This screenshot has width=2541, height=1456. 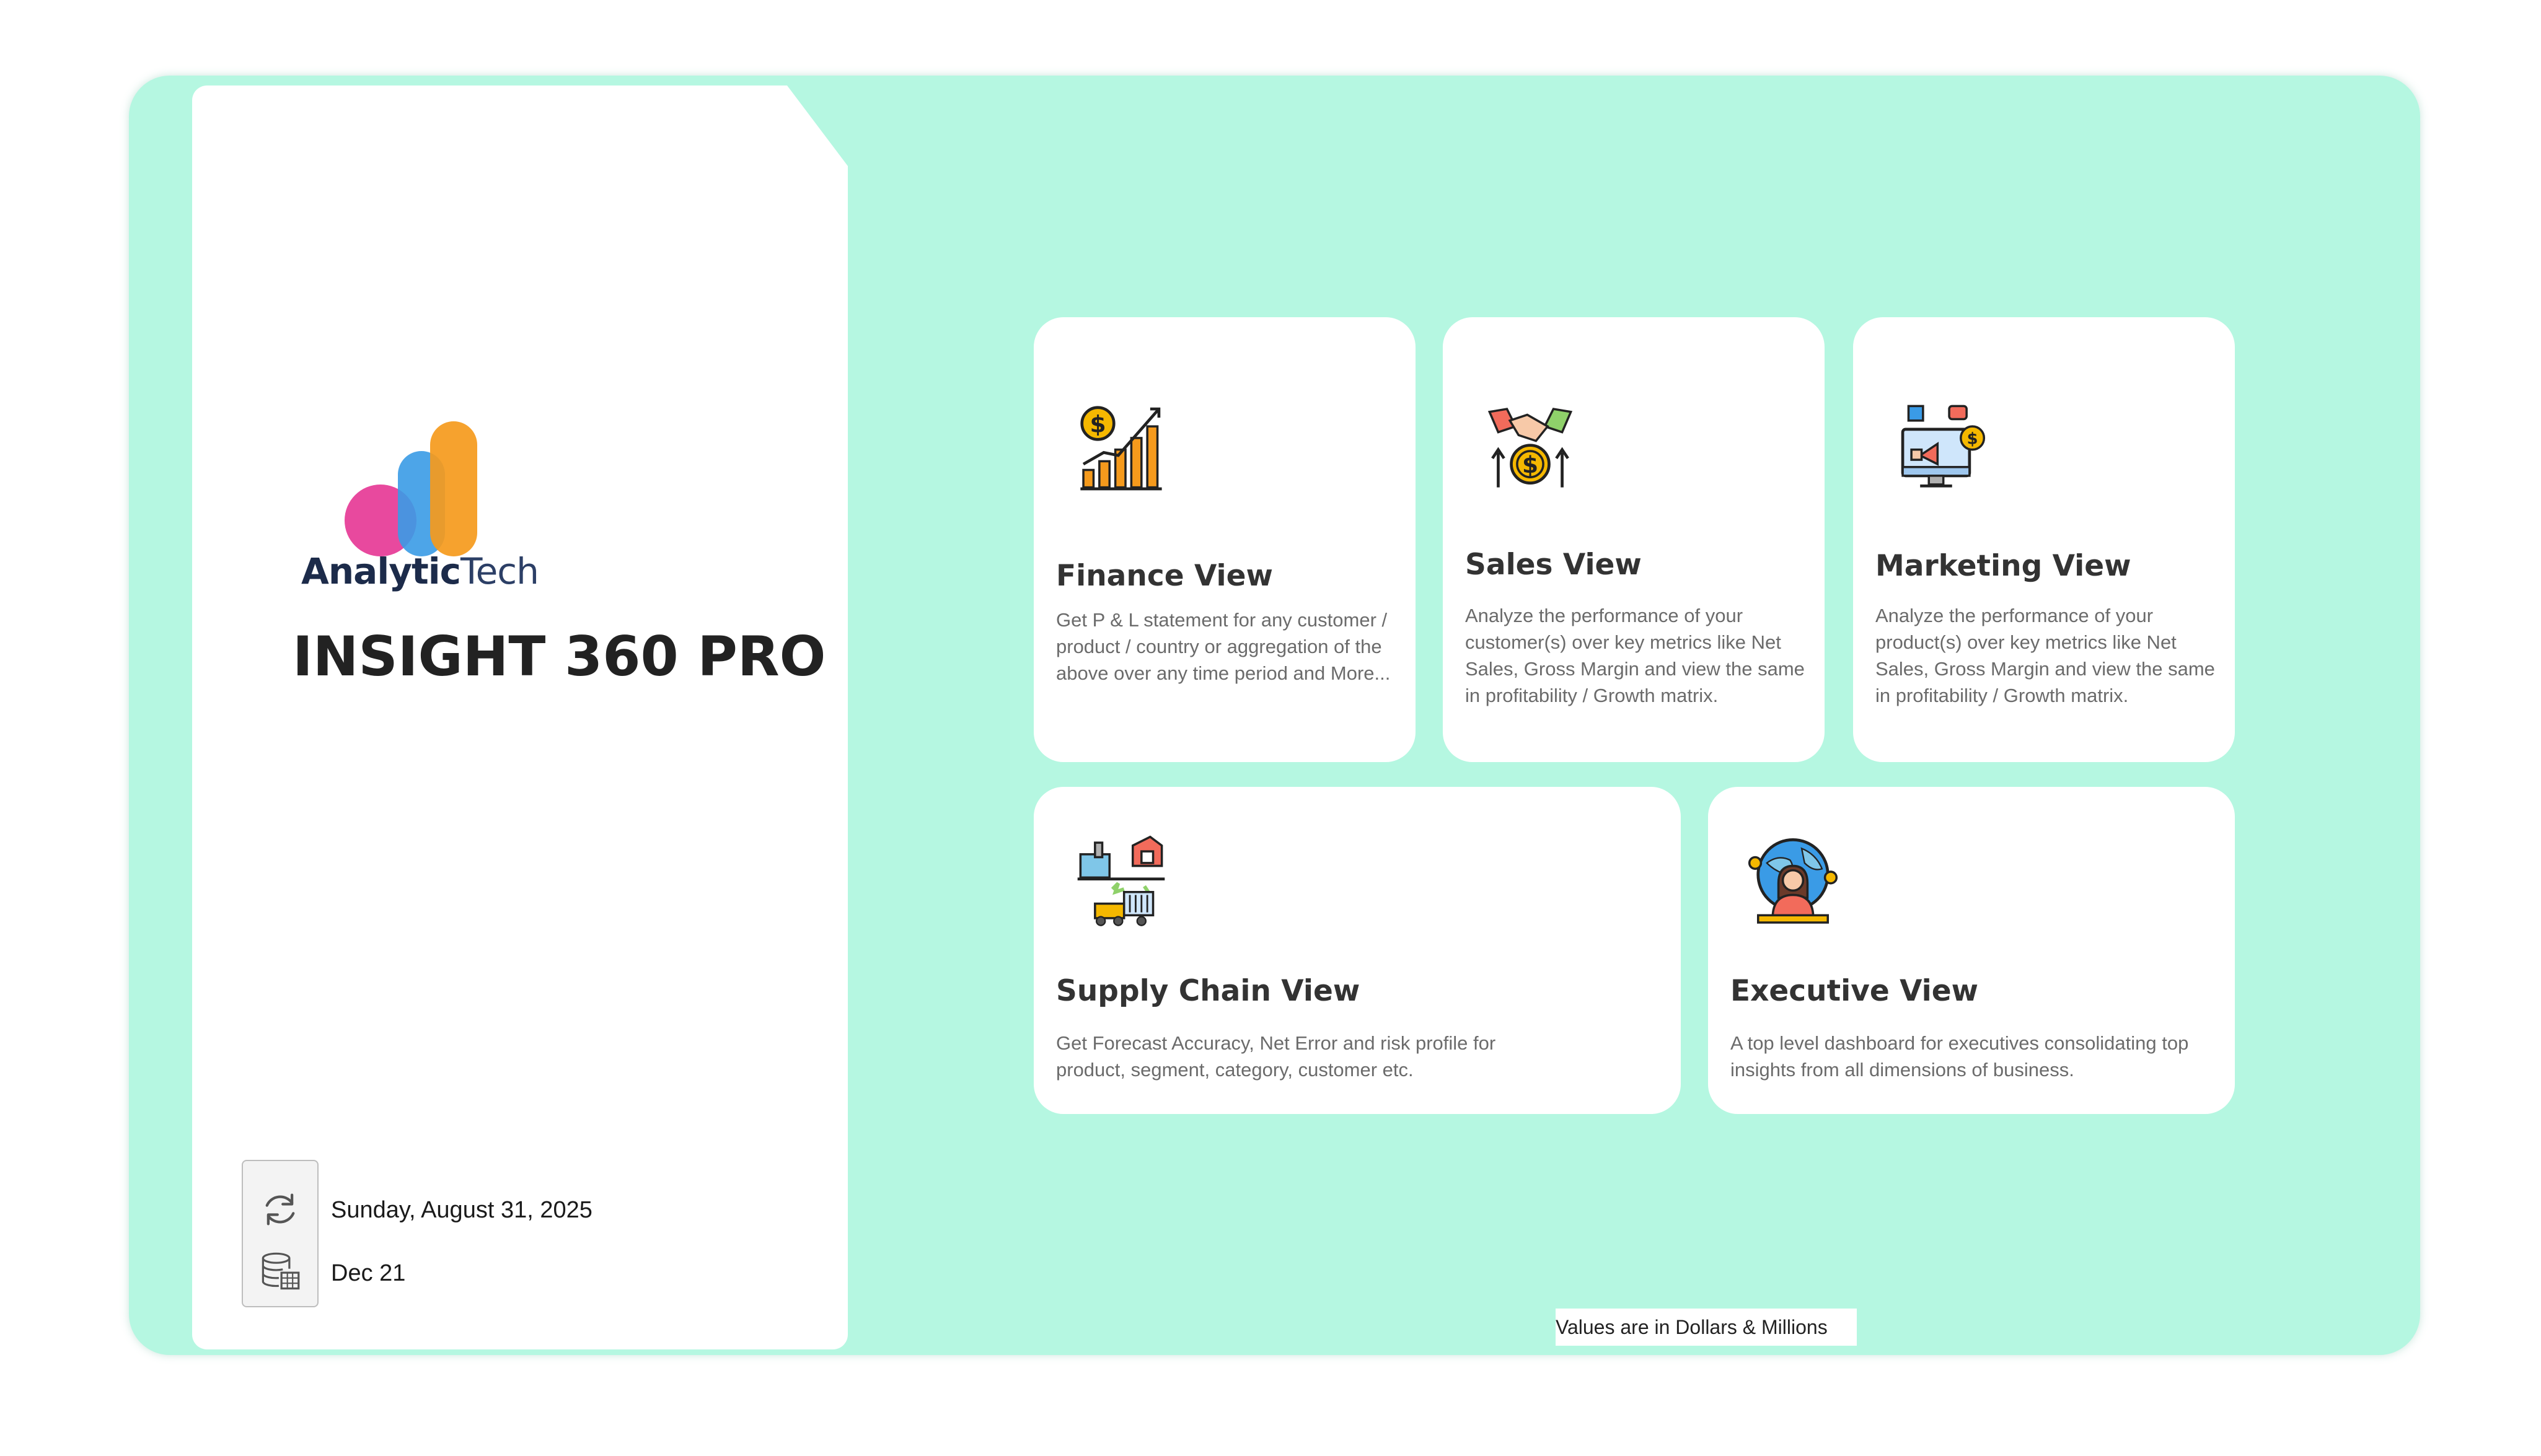 I want to click on finance-view-title: Finance View, so click(x=1164, y=576).